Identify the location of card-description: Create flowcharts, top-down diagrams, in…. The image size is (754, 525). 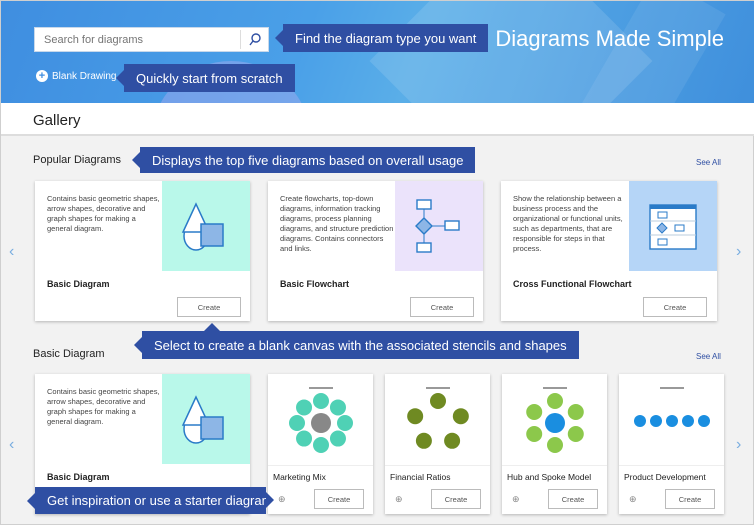
(337, 223).